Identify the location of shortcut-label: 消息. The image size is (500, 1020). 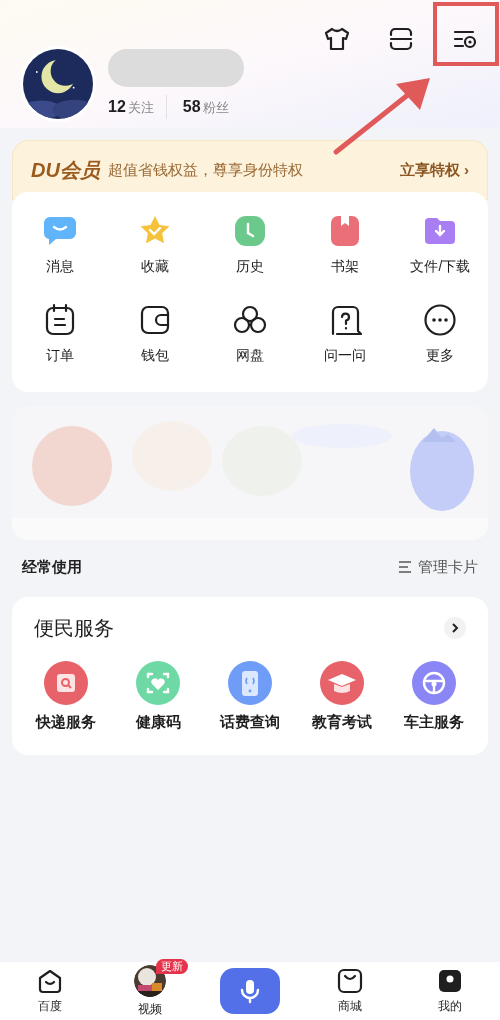
(59, 266).